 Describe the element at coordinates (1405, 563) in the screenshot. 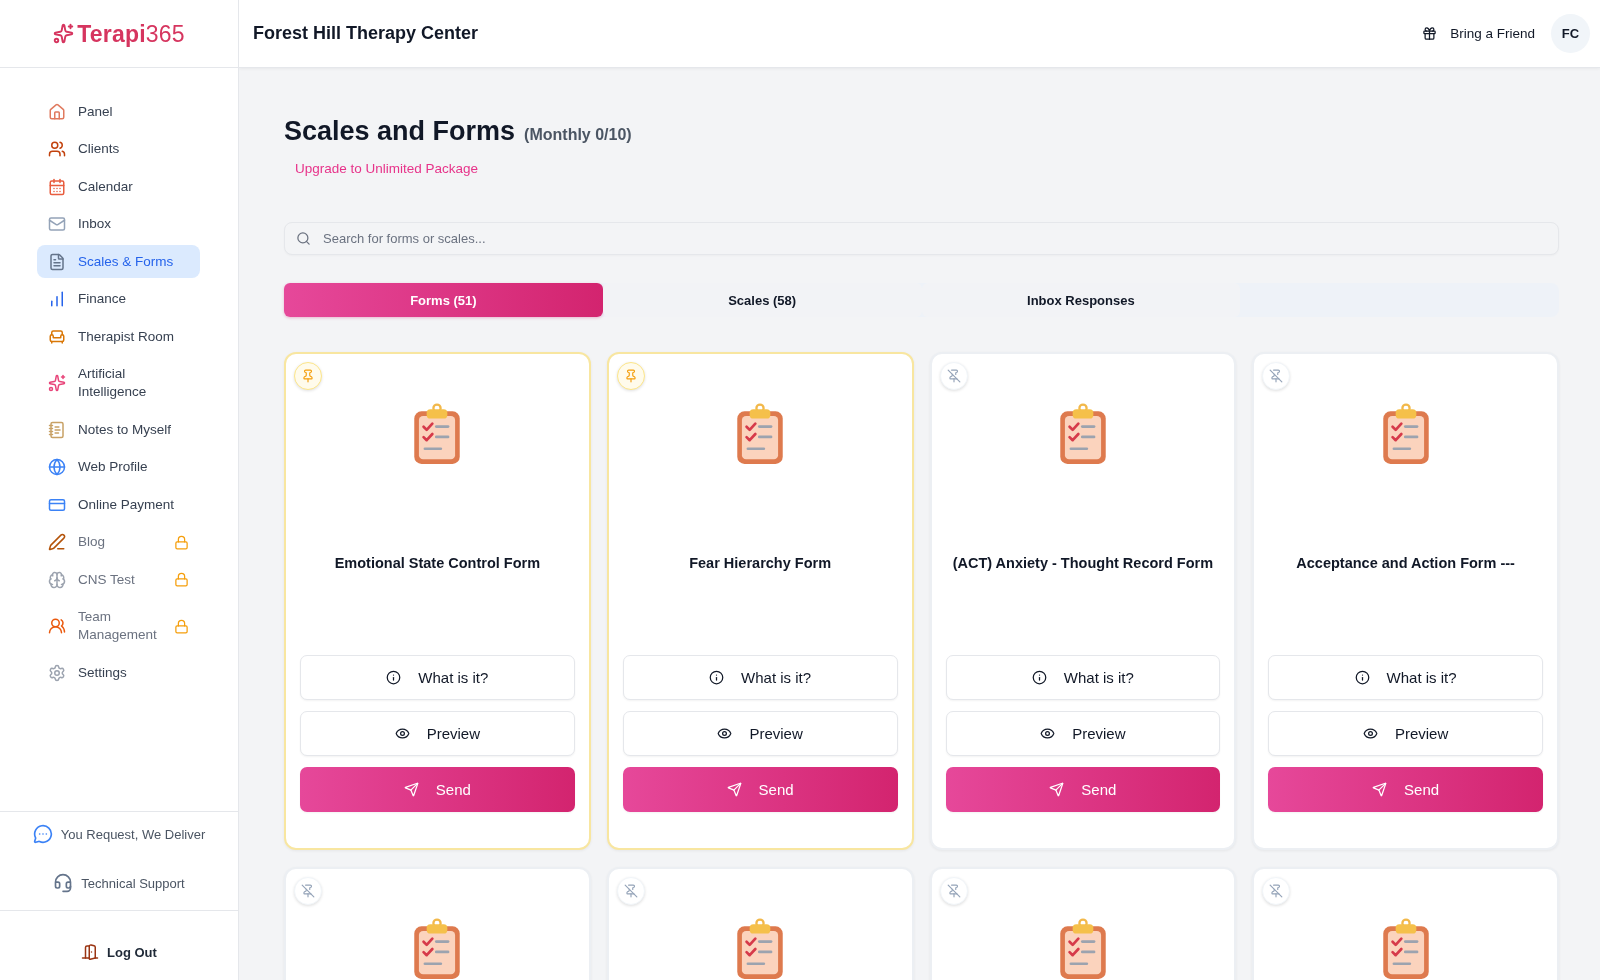

I see `card-title: Acceptance and Action Form ---` at that location.